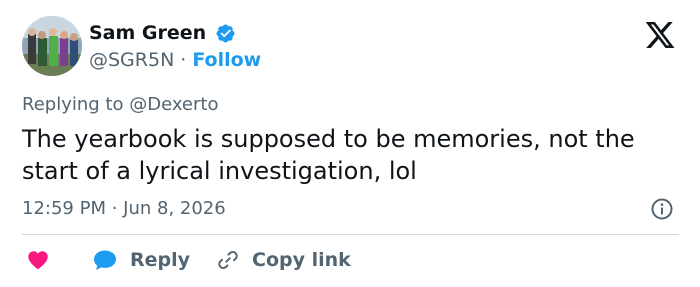  I want to click on reply-context: Replying to @Dexerto, so click(120, 105).